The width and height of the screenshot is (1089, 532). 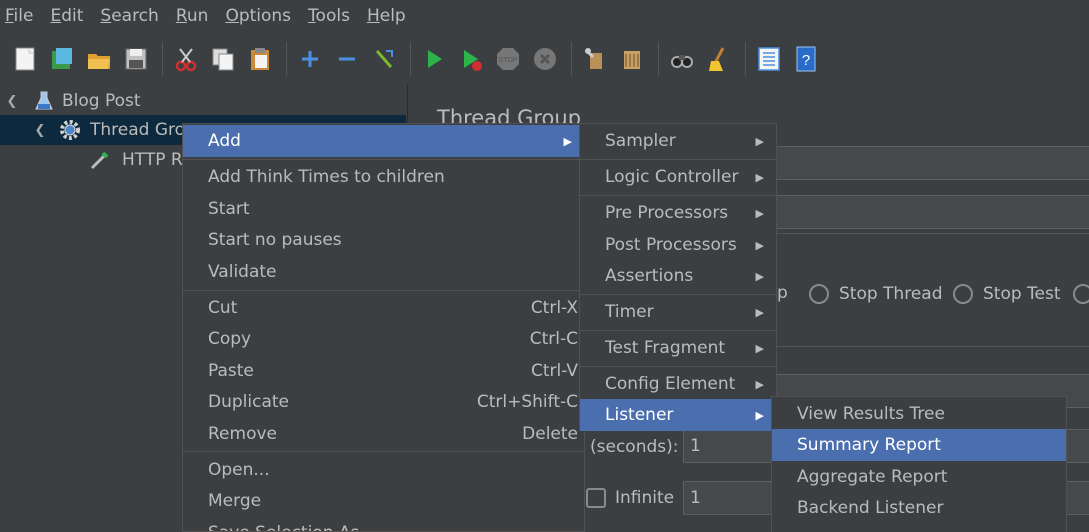 What do you see at coordinates (1022, 294) in the screenshot?
I see `stop-test-label: Stop Test` at bounding box center [1022, 294].